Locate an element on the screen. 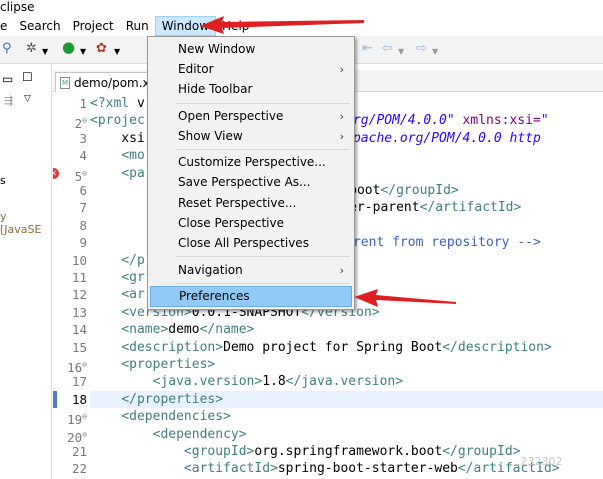 The image size is (603, 479). line-number: 4 is located at coordinates (83, 156).